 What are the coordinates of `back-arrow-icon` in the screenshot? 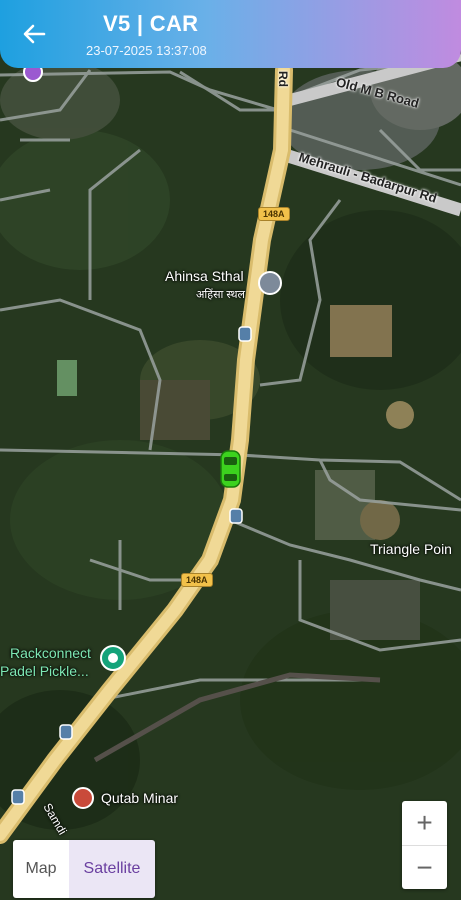 It's located at (34, 34).